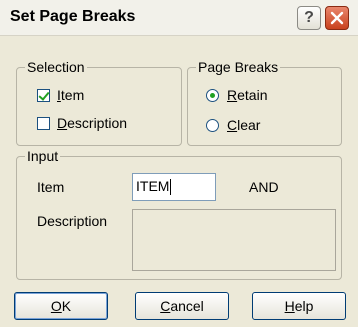 This screenshot has height=327, width=358. I want to click on help-button: Help, so click(299, 306).